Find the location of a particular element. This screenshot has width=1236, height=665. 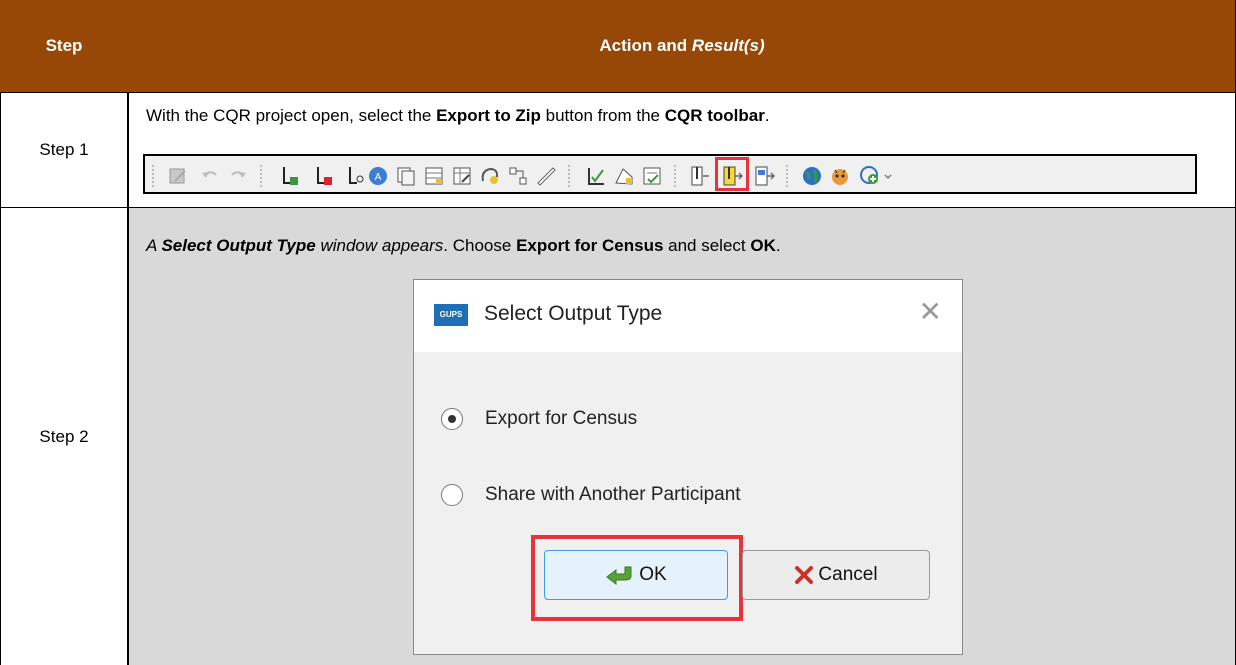

attribute-table-icon is located at coordinates (462, 176).